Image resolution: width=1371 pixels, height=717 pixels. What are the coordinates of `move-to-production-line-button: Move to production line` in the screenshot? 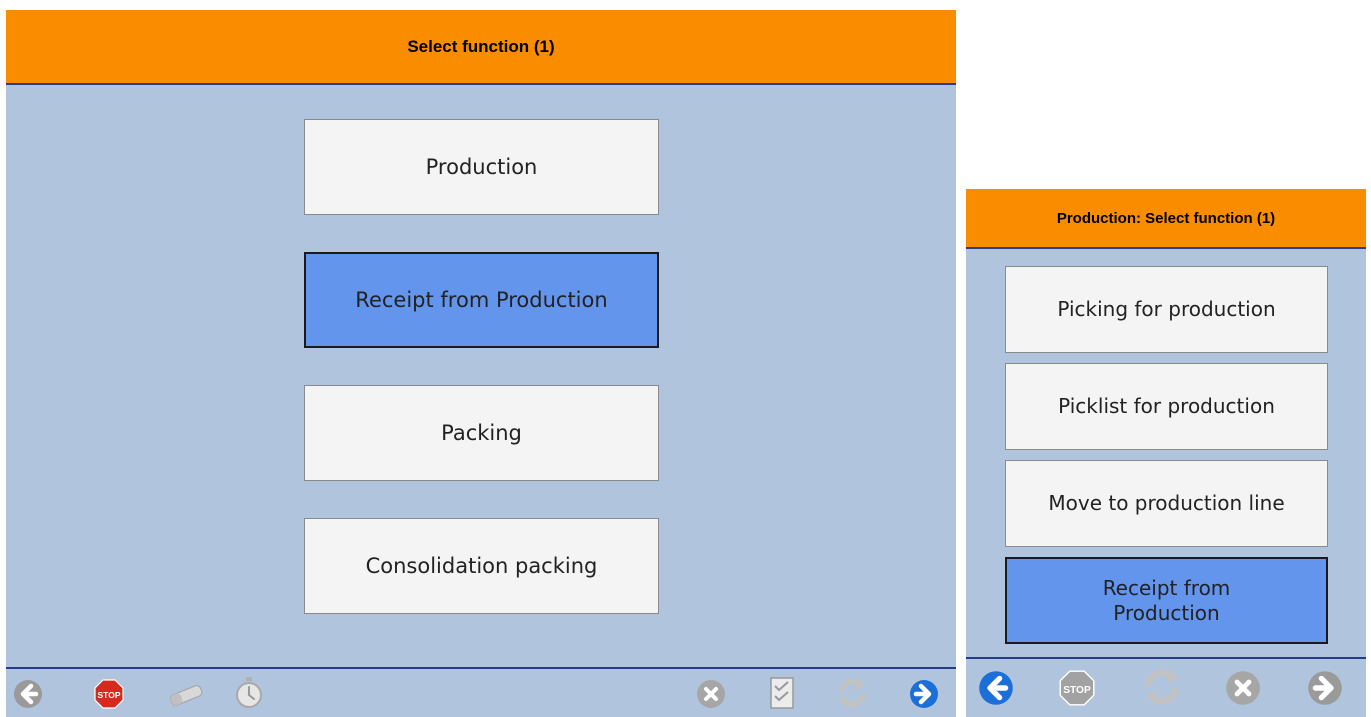 It's located at (1166, 503).